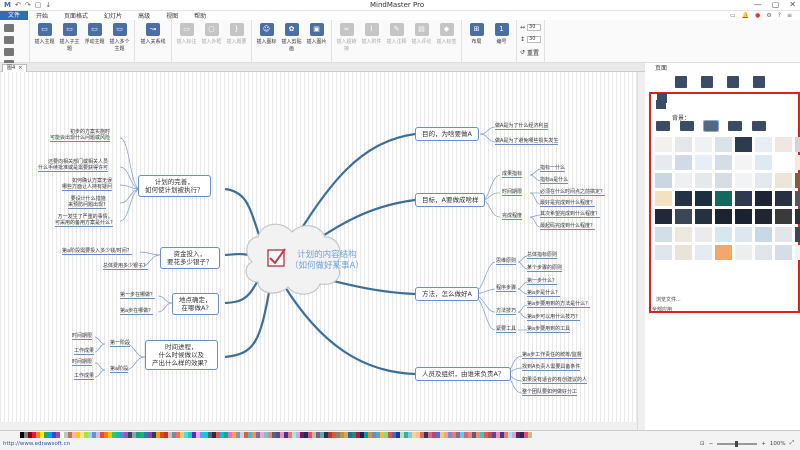  I want to click on structure-tab-icon, so click(733, 82).